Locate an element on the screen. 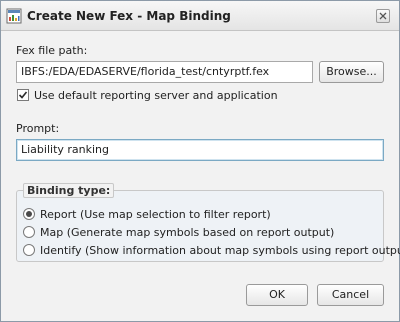 The width and height of the screenshot is (400, 322). radio-map is located at coordinates (29, 232).